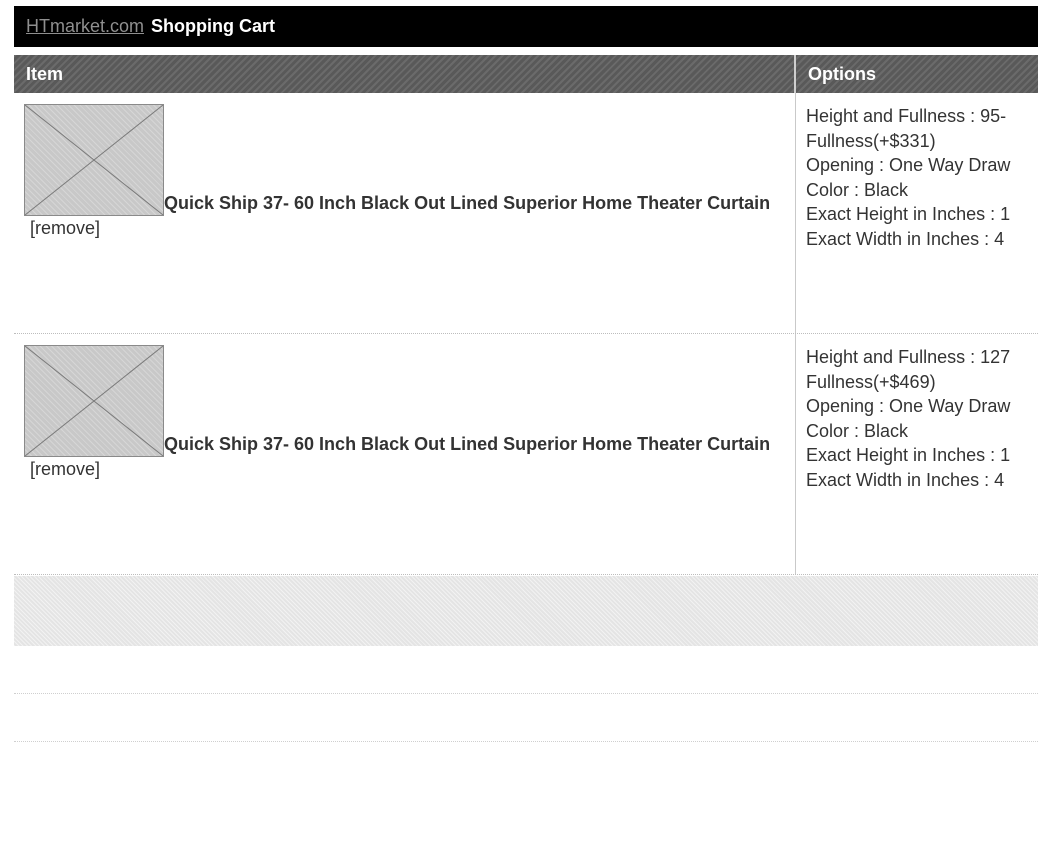 This screenshot has height=850, width=1038. I want to click on cart-title: Shopping Cart, so click(213, 26).